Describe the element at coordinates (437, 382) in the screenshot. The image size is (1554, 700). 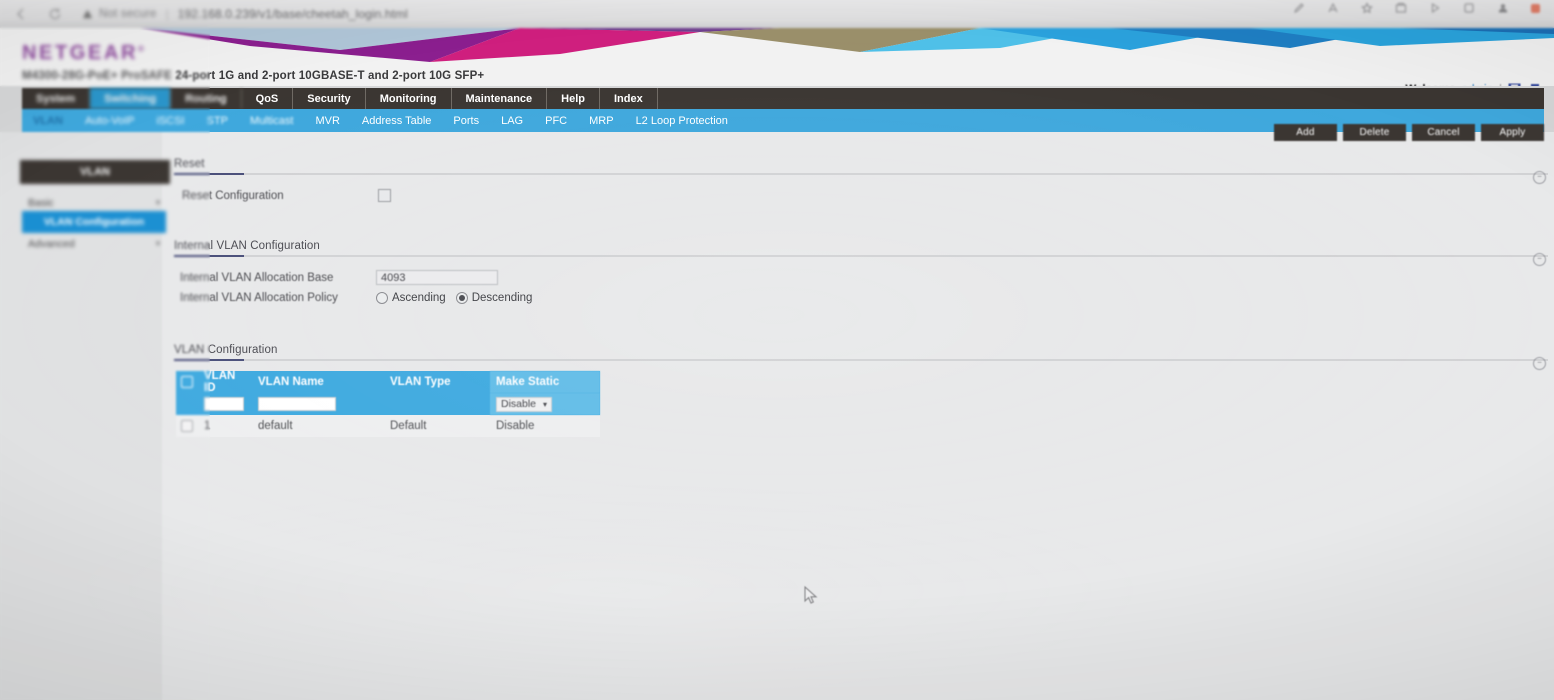
I see `column-header-vlan-type: VLAN Type` at that location.